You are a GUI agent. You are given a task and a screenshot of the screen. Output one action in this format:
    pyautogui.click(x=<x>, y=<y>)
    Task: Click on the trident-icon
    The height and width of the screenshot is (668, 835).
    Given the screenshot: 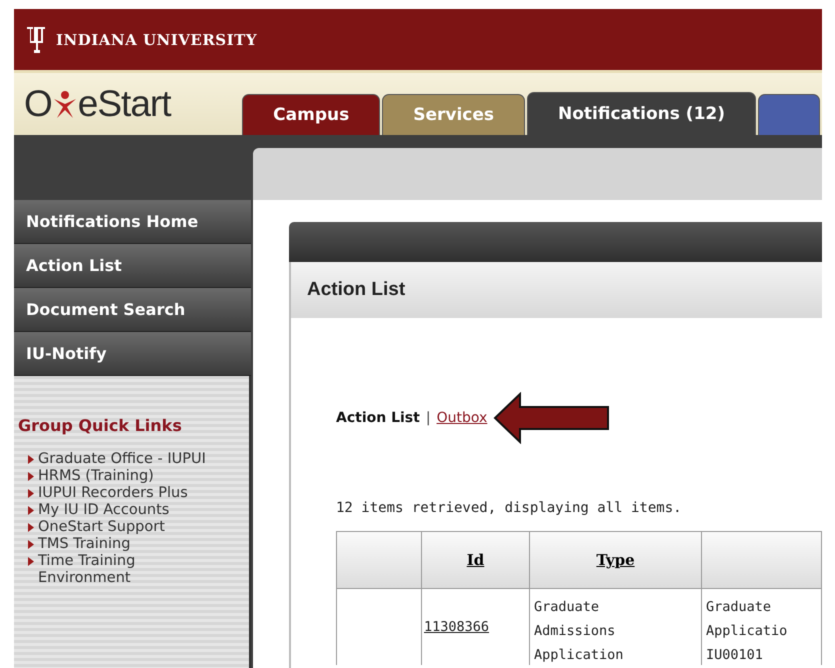 What is the action you would take?
    pyautogui.click(x=37, y=39)
    